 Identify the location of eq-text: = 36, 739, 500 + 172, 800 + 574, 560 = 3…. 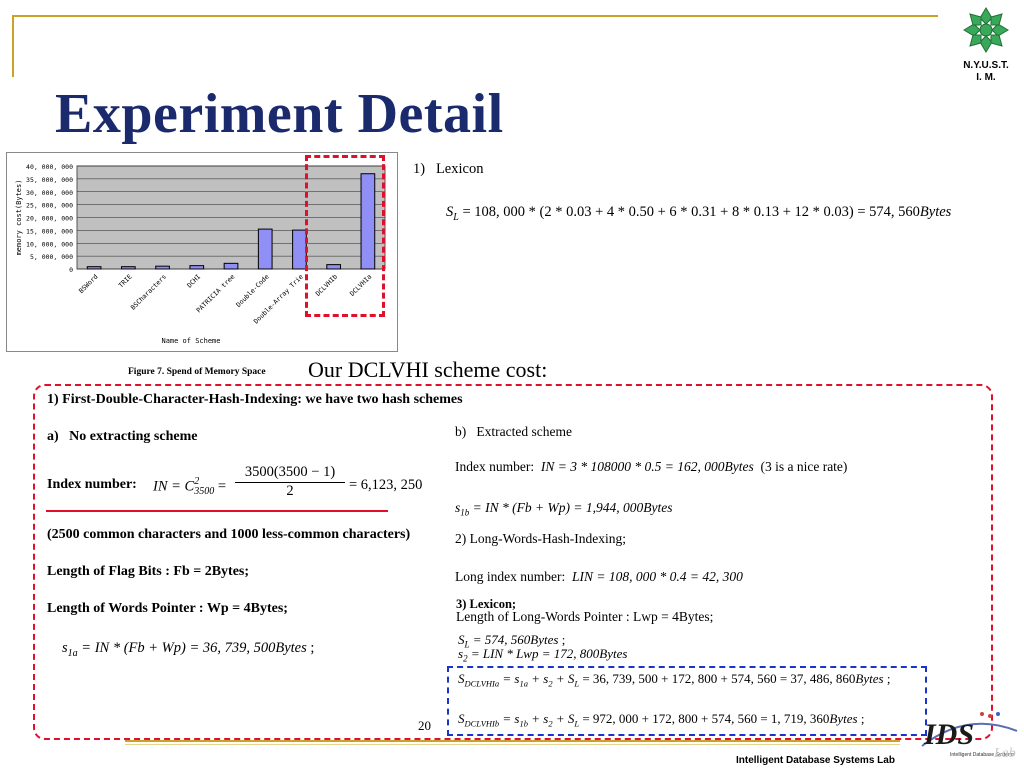
(717, 678).